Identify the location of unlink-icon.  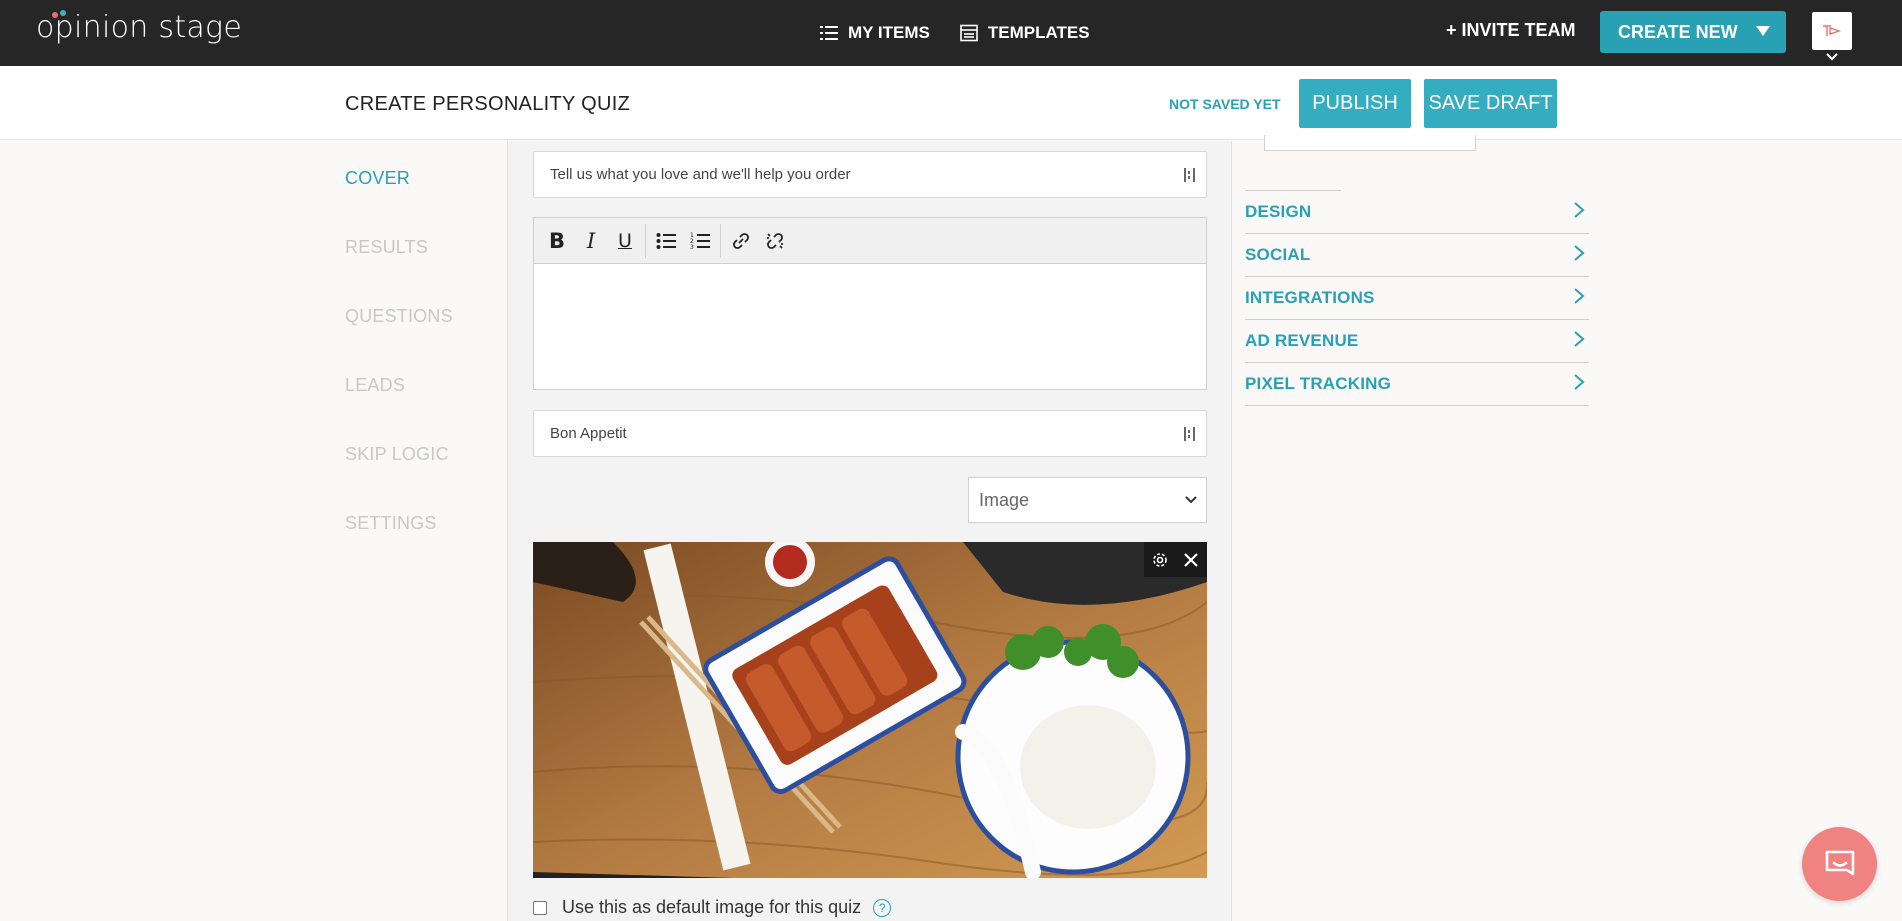
(775, 241).